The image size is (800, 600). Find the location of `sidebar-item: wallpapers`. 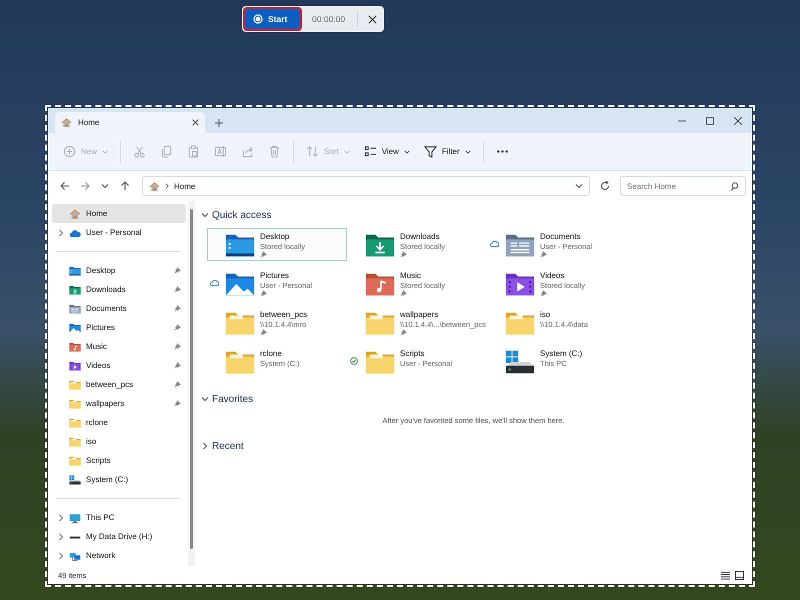

sidebar-item: wallpapers is located at coordinates (119, 403).